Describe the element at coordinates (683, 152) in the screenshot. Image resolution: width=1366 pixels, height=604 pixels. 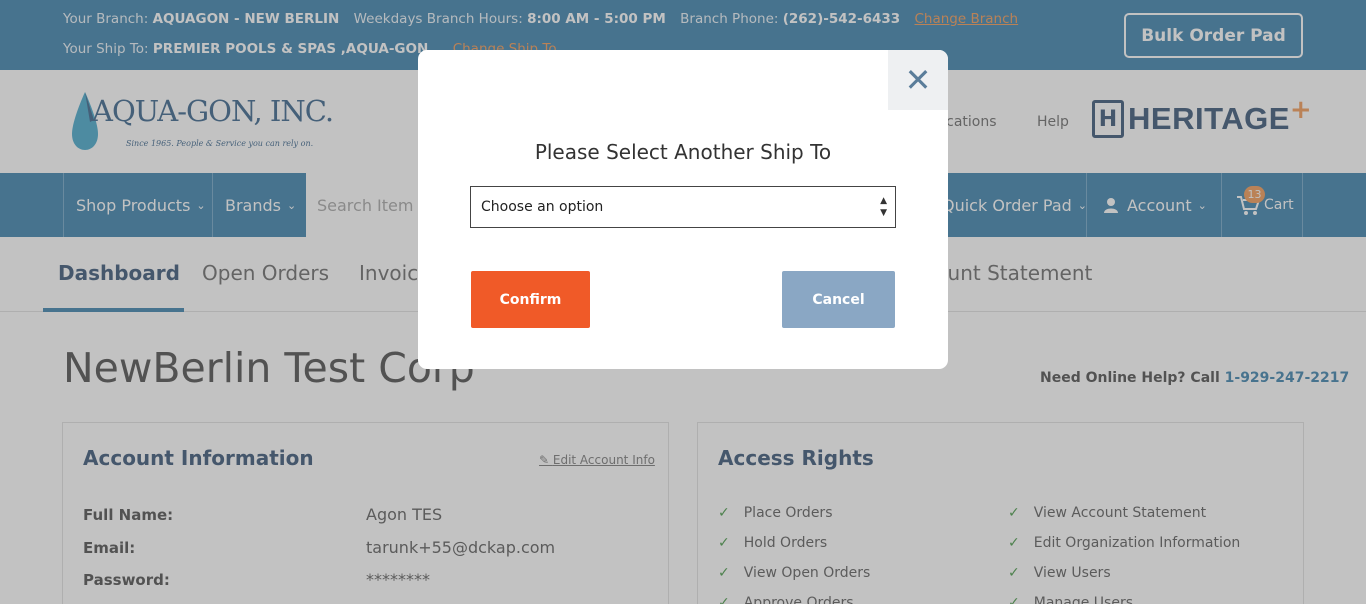
I see `modal-title: Please Select Another Ship To` at that location.